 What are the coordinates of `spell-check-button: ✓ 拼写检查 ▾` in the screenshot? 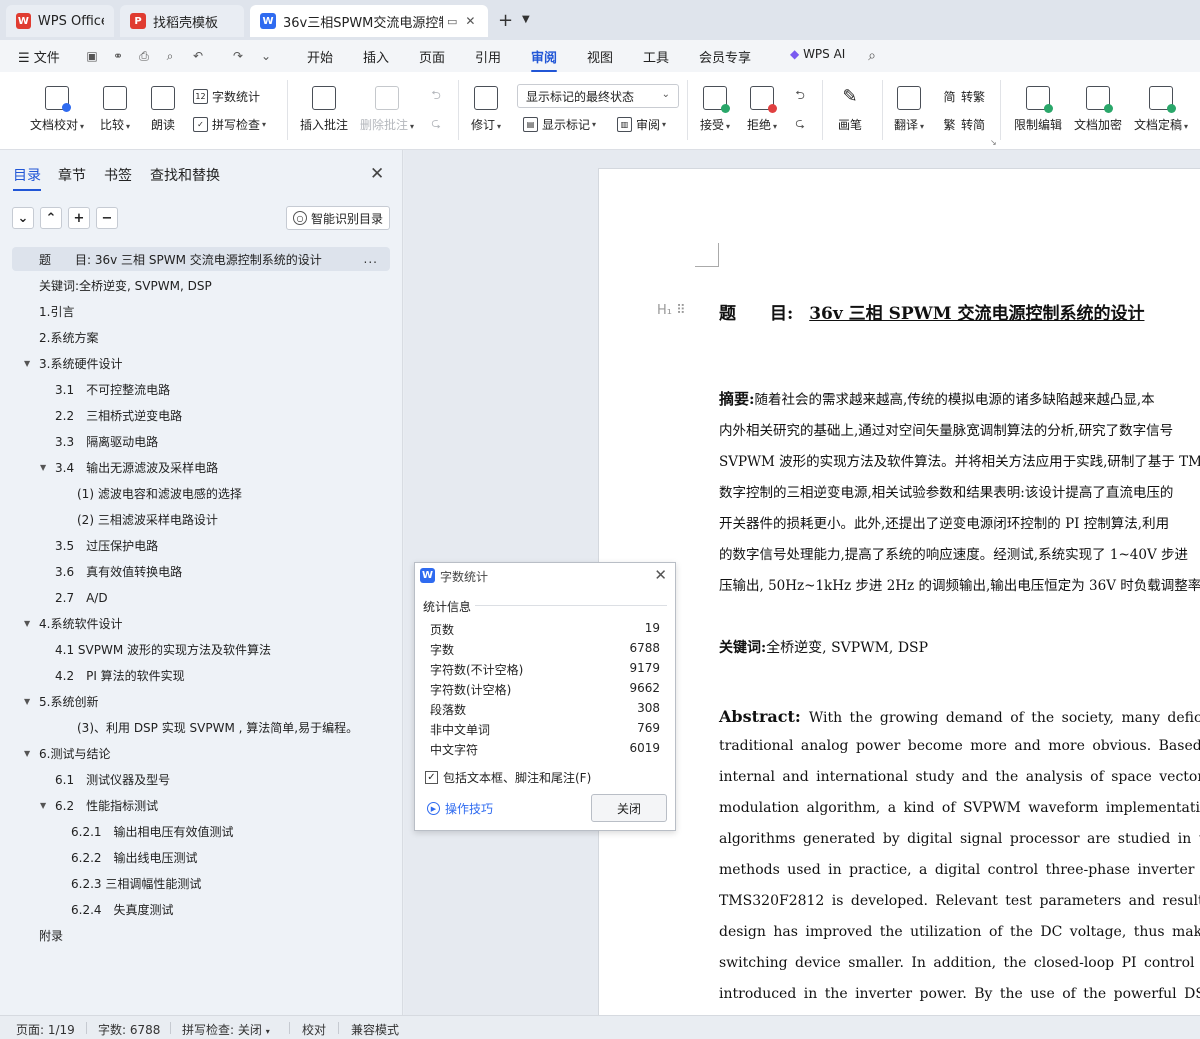 It's located at (229, 124).